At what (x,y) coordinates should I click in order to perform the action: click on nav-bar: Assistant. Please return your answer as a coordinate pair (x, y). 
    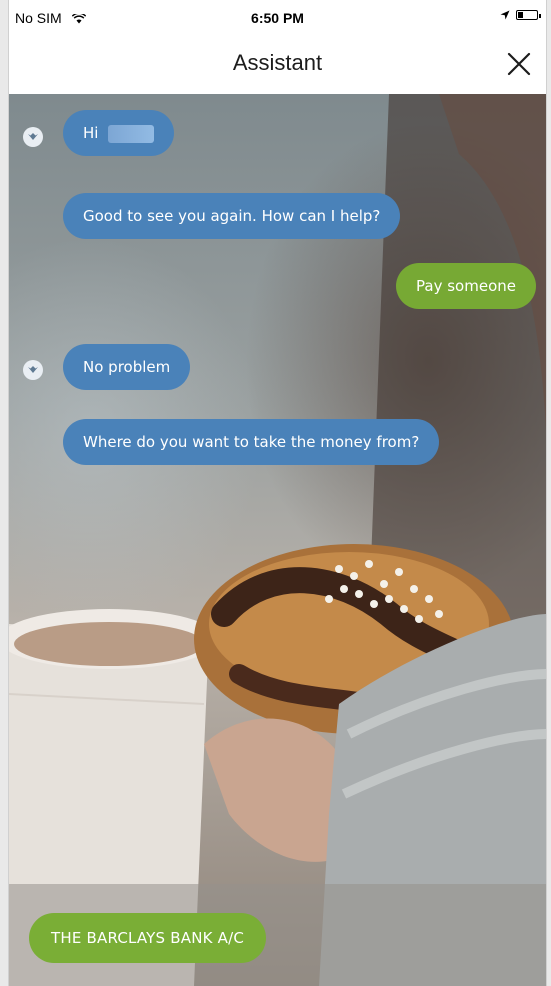
    Looking at the image, I should click on (277, 65).